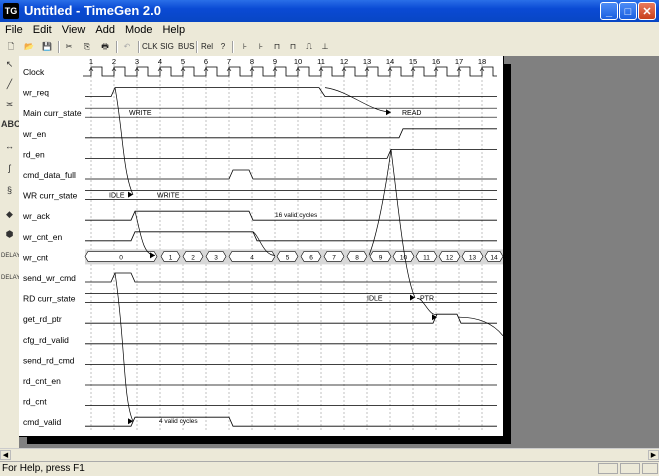  Describe the element at coordinates (127, 47) in the screenshot. I see `undo-icon: ↶` at that location.